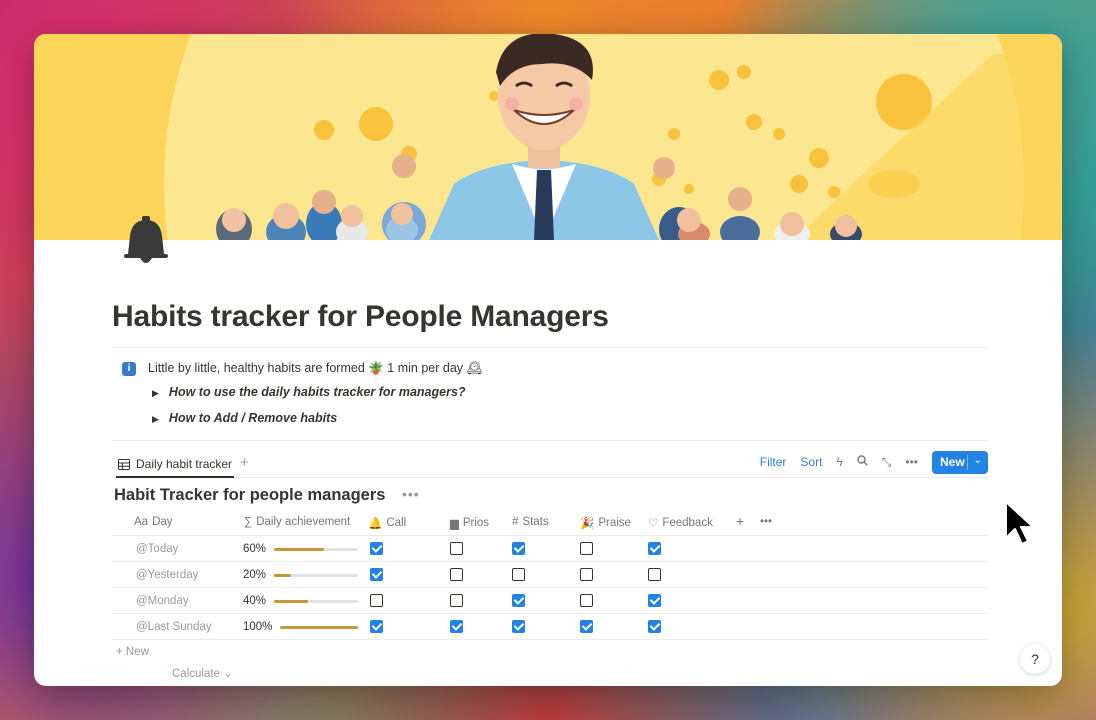 The height and width of the screenshot is (720, 1096). I want to click on new-button-label: New, so click(952, 462).